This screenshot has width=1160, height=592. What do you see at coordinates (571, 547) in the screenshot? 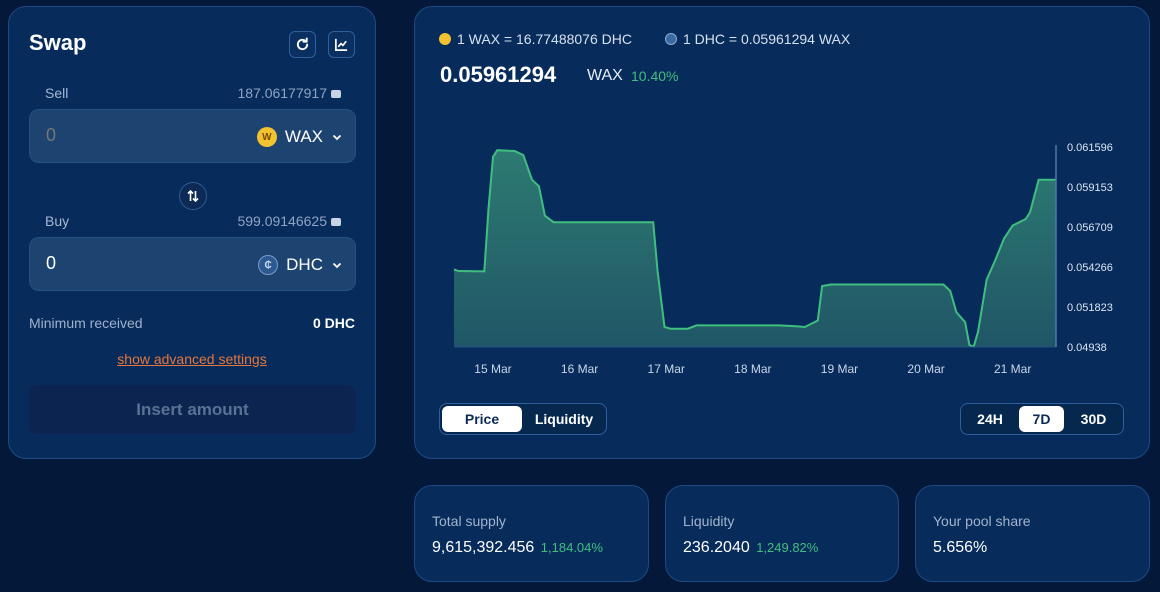
I see `total-supply-change: 1,184.04%` at bounding box center [571, 547].